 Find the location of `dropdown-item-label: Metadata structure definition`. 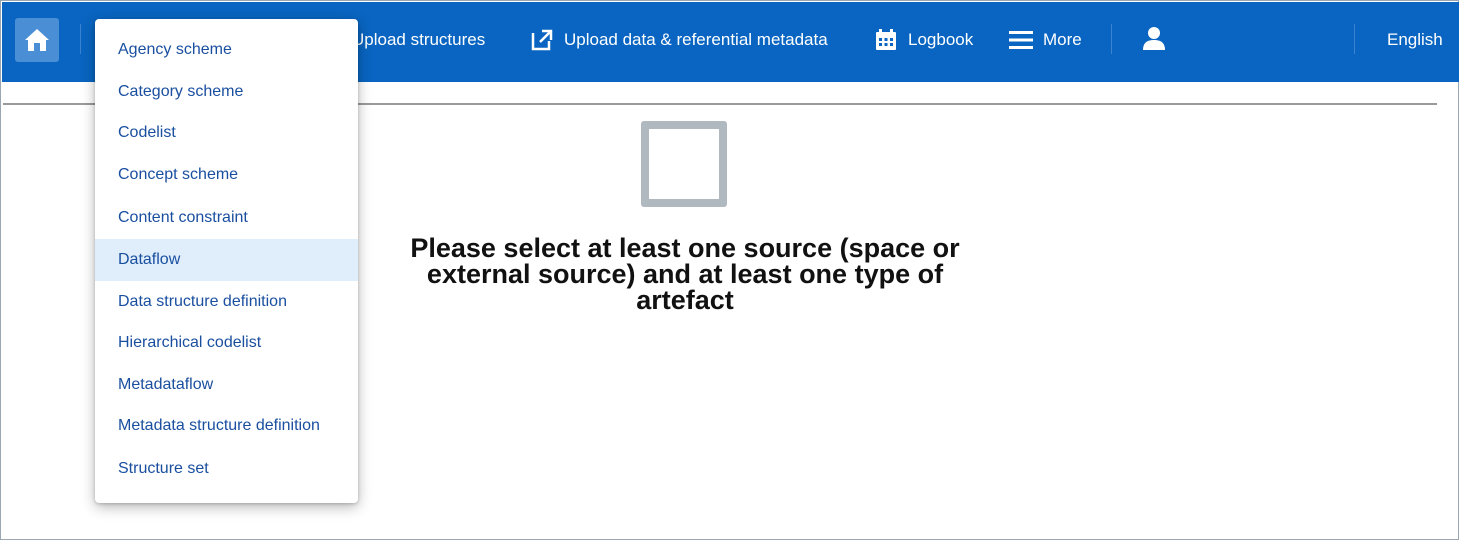

dropdown-item-label: Metadata structure definition is located at coordinates (219, 425).